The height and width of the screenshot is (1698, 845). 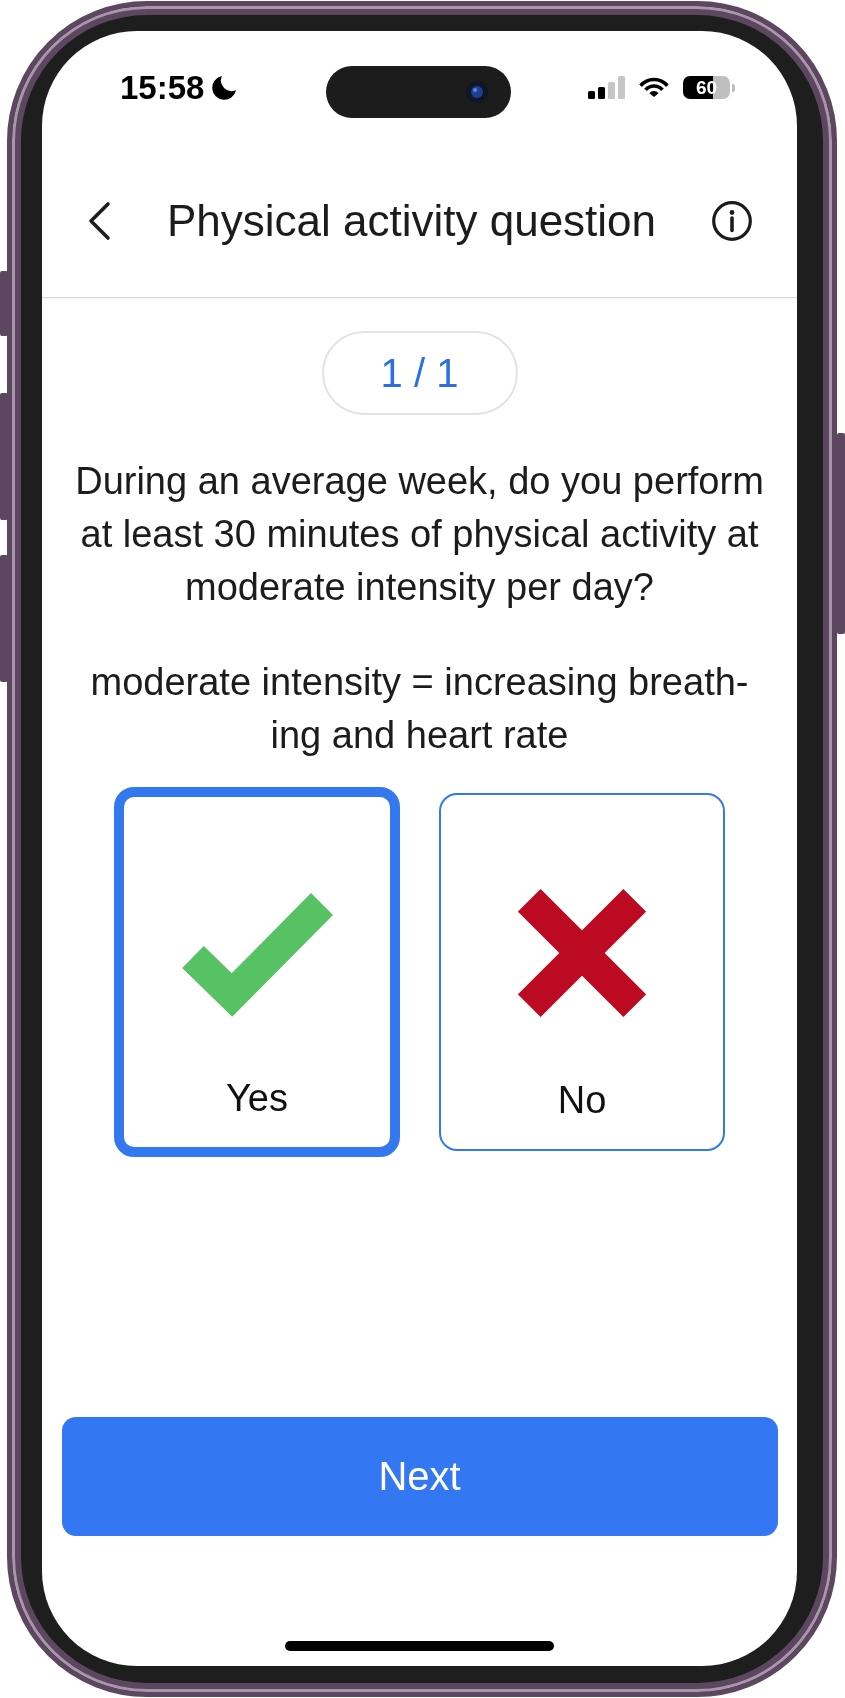 What do you see at coordinates (411, 221) in the screenshot?
I see `screen-title: Physical activity question` at bounding box center [411, 221].